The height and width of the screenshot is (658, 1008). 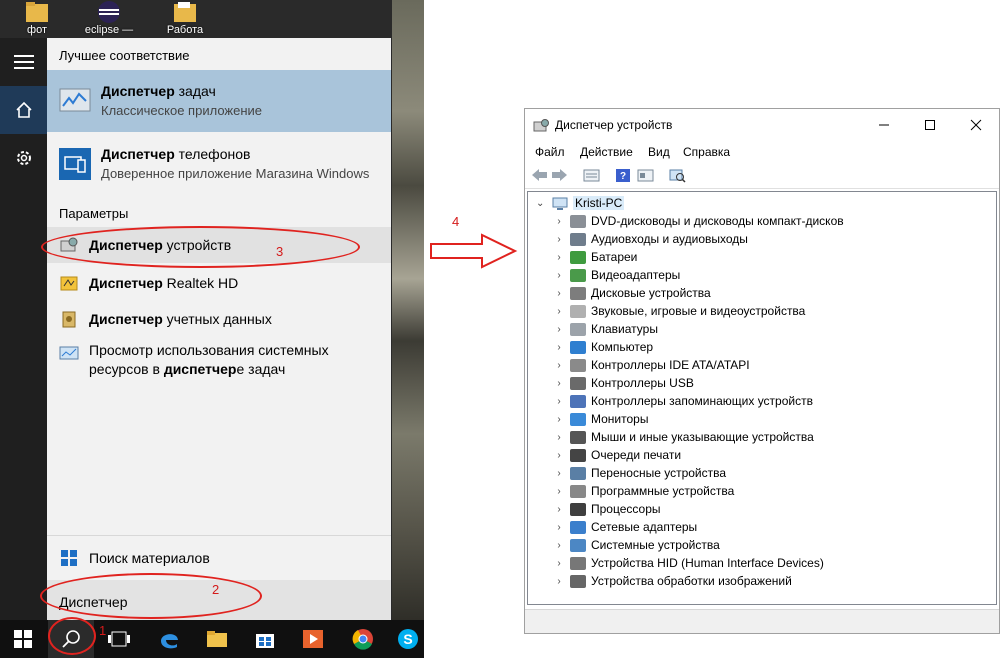 What do you see at coordinates (645, 175) in the screenshot?
I see `view-icon` at bounding box center [645, 175].